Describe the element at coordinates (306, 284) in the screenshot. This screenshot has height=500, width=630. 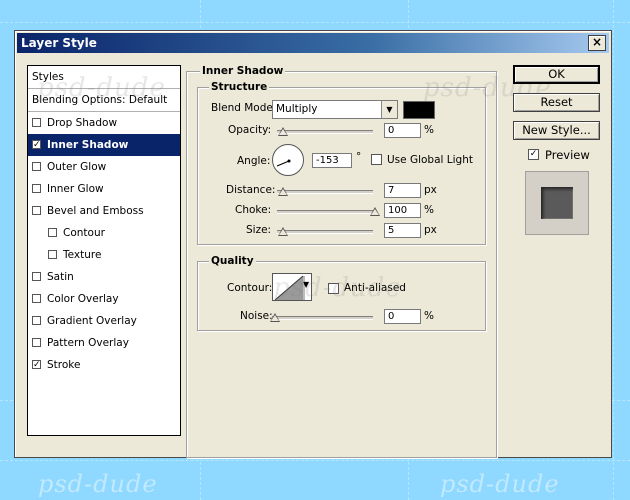
I see `contour-dropdown-icon: ▼` at that location.